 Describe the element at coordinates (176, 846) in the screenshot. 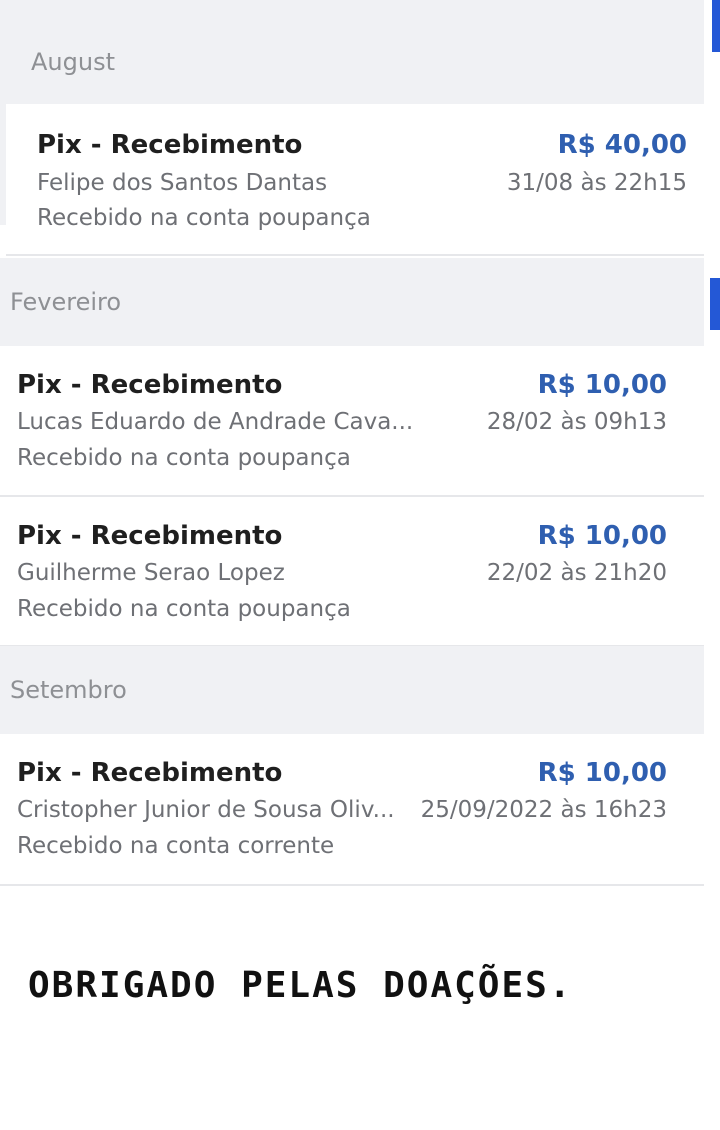

I see `transaction-account: Recebido na conta corrente` at that location.